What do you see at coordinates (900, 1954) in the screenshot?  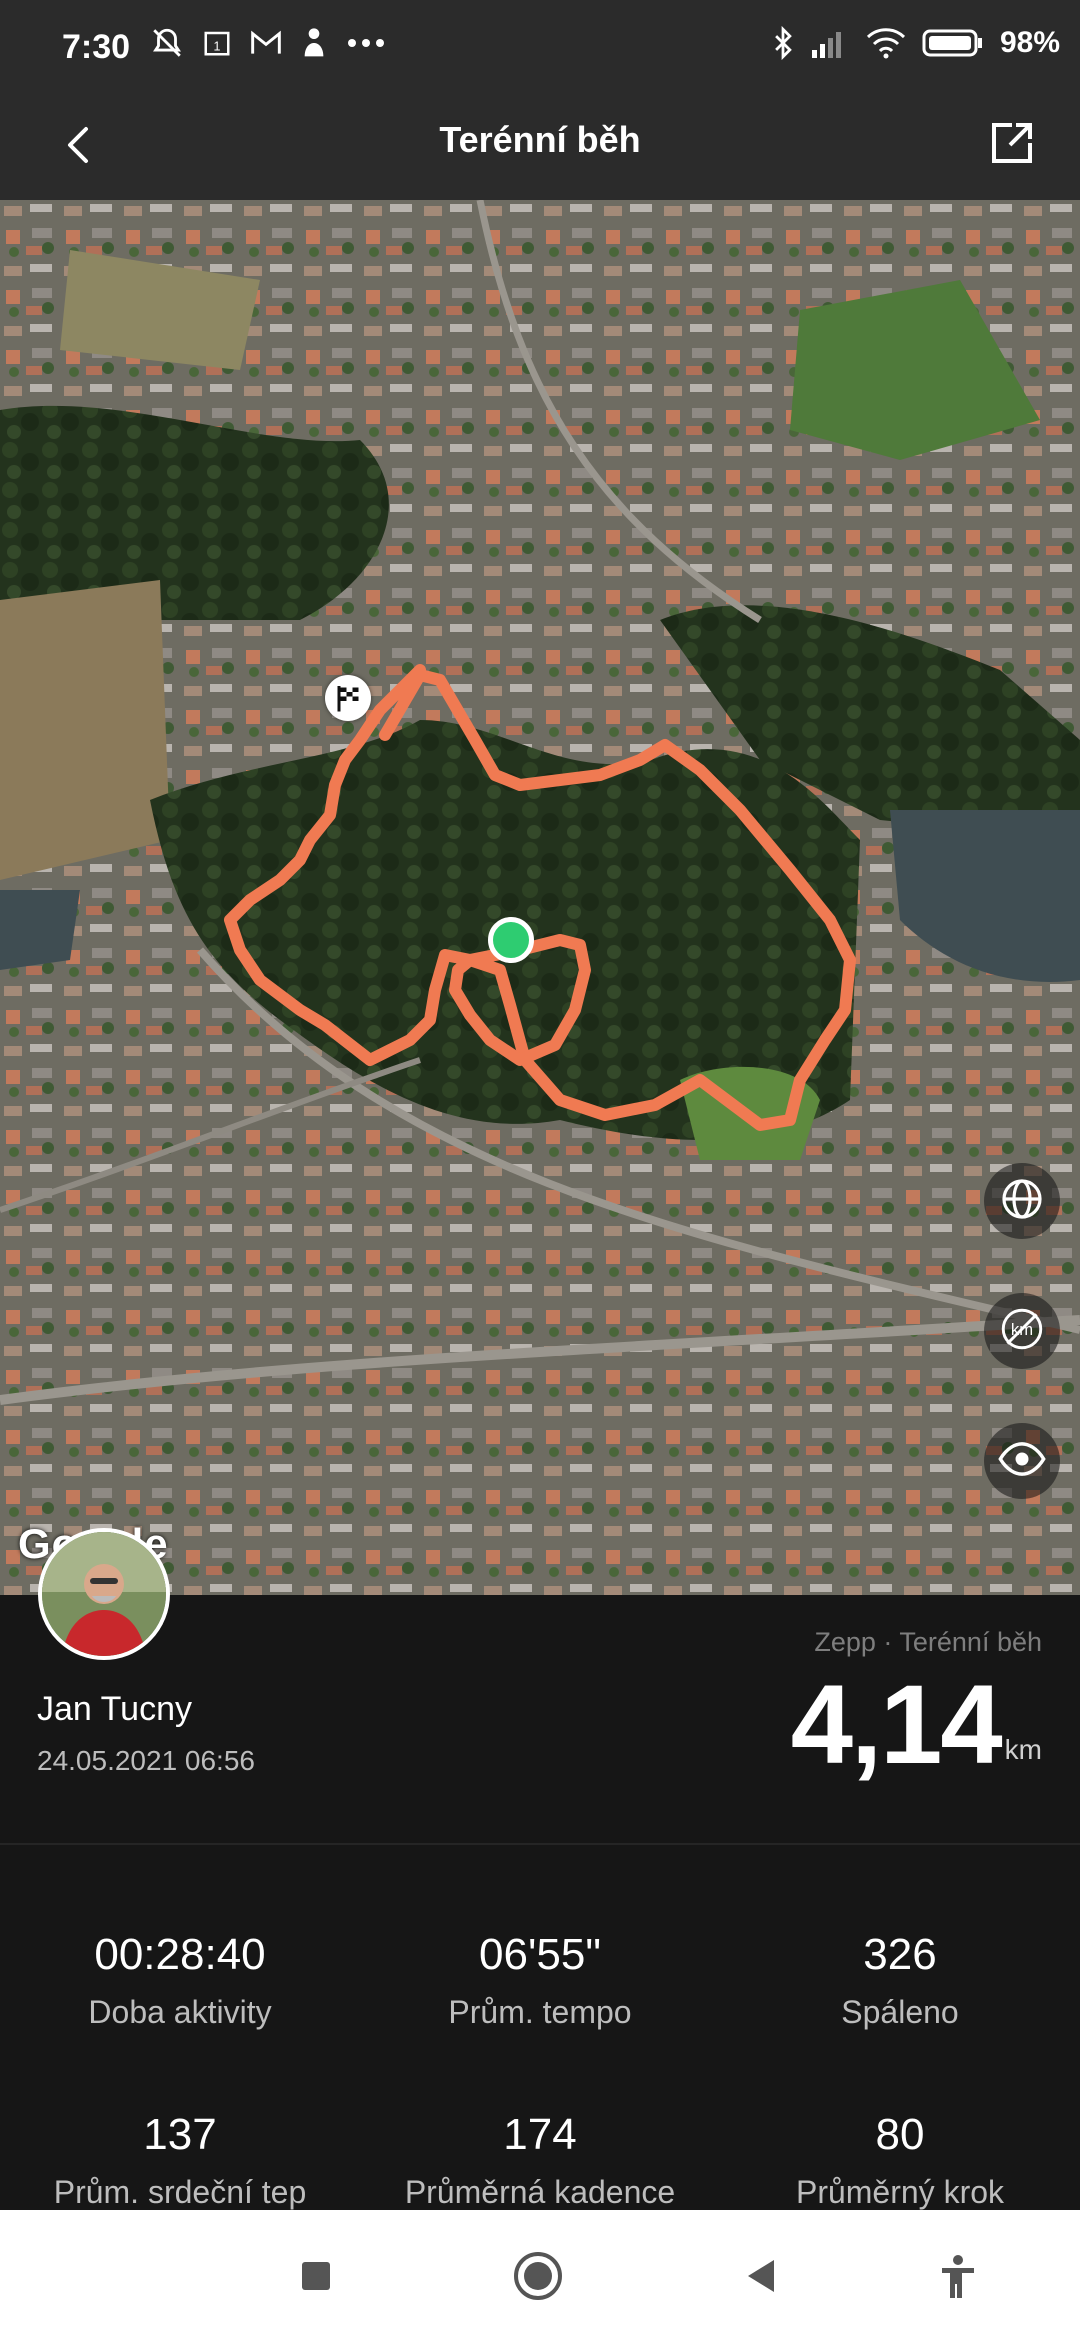 I see `stat-value: 326` at bounding box center [900, 1954].